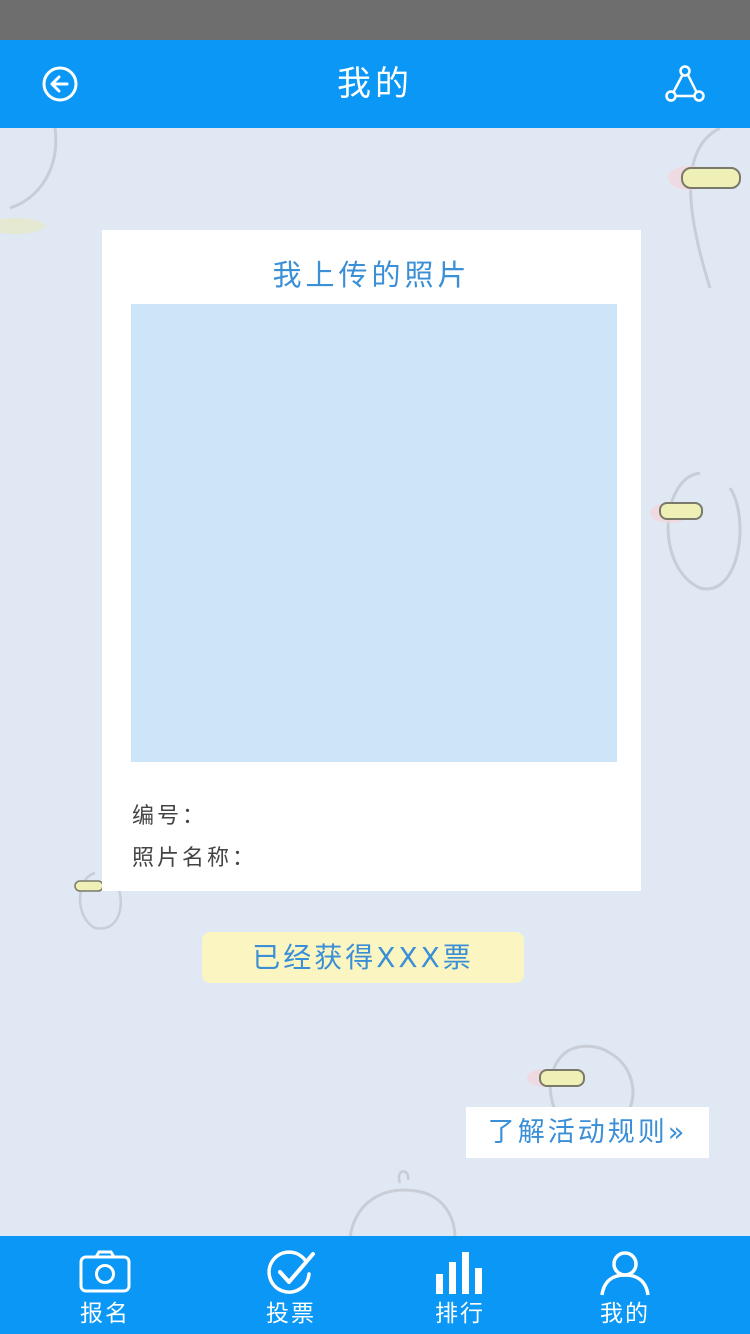  I want to click on page-title: 我的, so click(375, 84).